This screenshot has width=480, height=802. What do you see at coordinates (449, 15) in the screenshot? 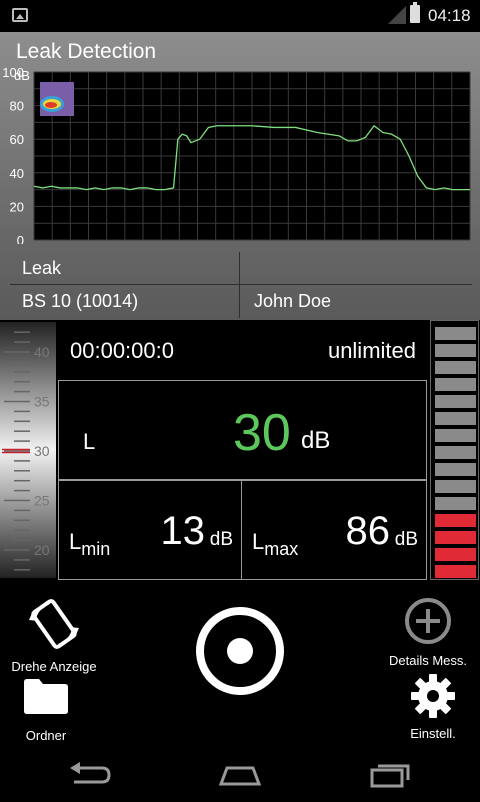
I see `clock: 04:18` at bounding box center [449, 15].